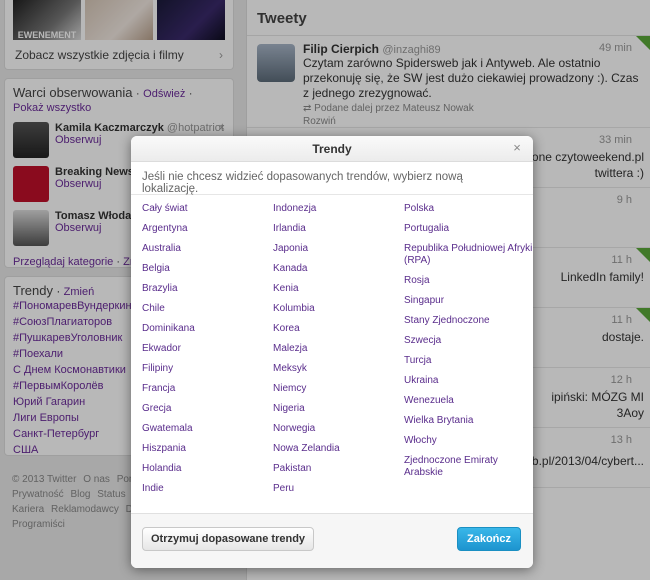 This screenshot has height=580, width=650. I want to click on location-option: Grecja, so click(207, 409).